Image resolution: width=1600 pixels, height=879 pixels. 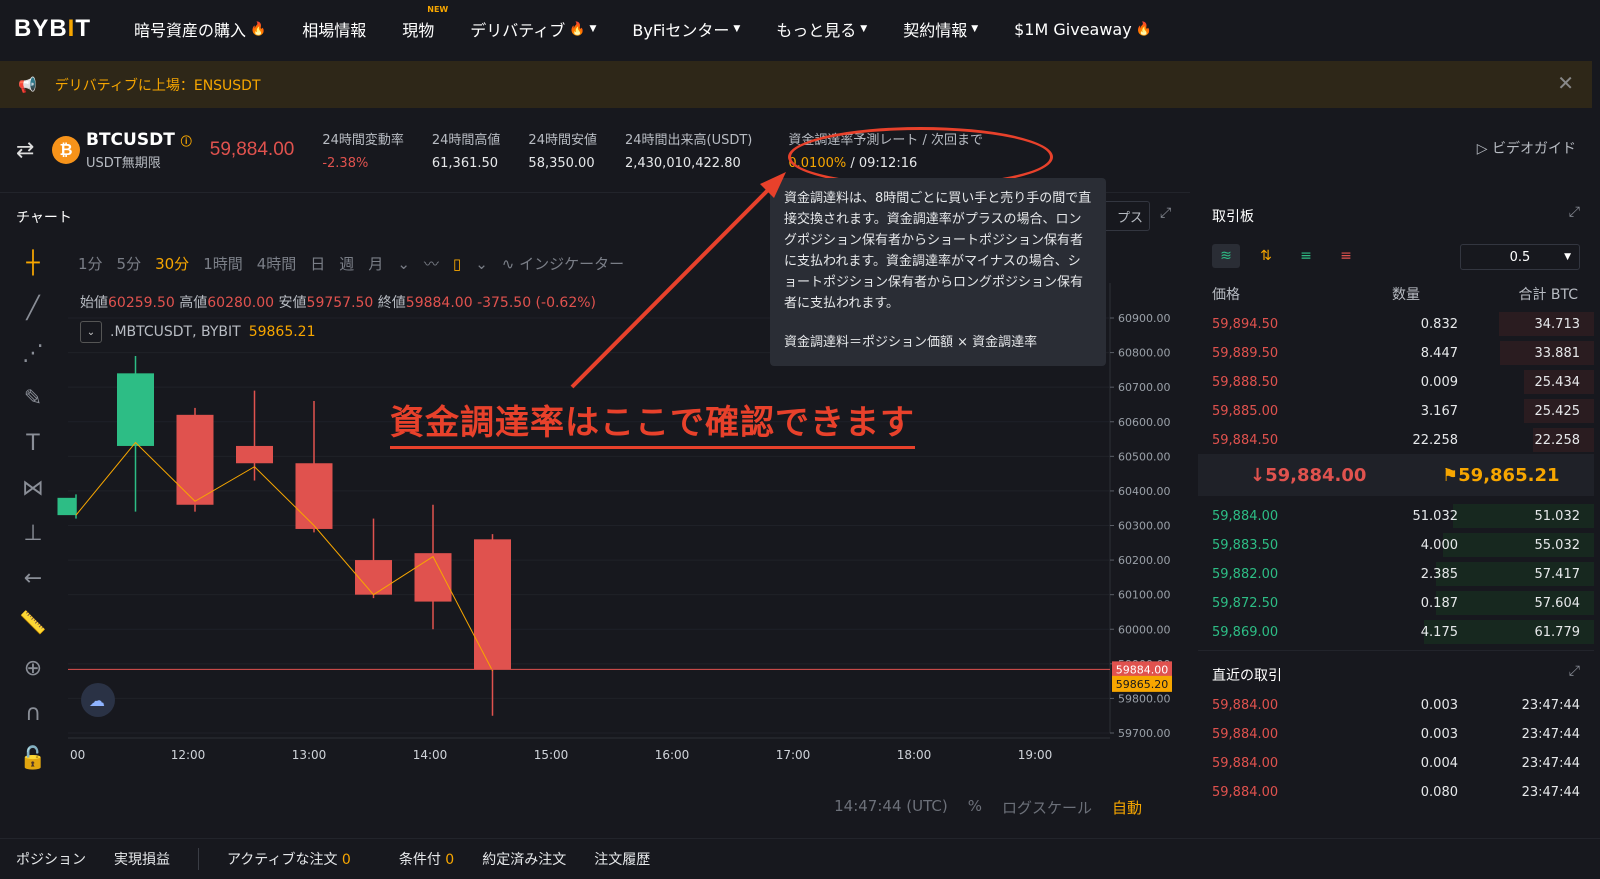 I want to click on x-tick-label: 00, so click(x=77, y=755).